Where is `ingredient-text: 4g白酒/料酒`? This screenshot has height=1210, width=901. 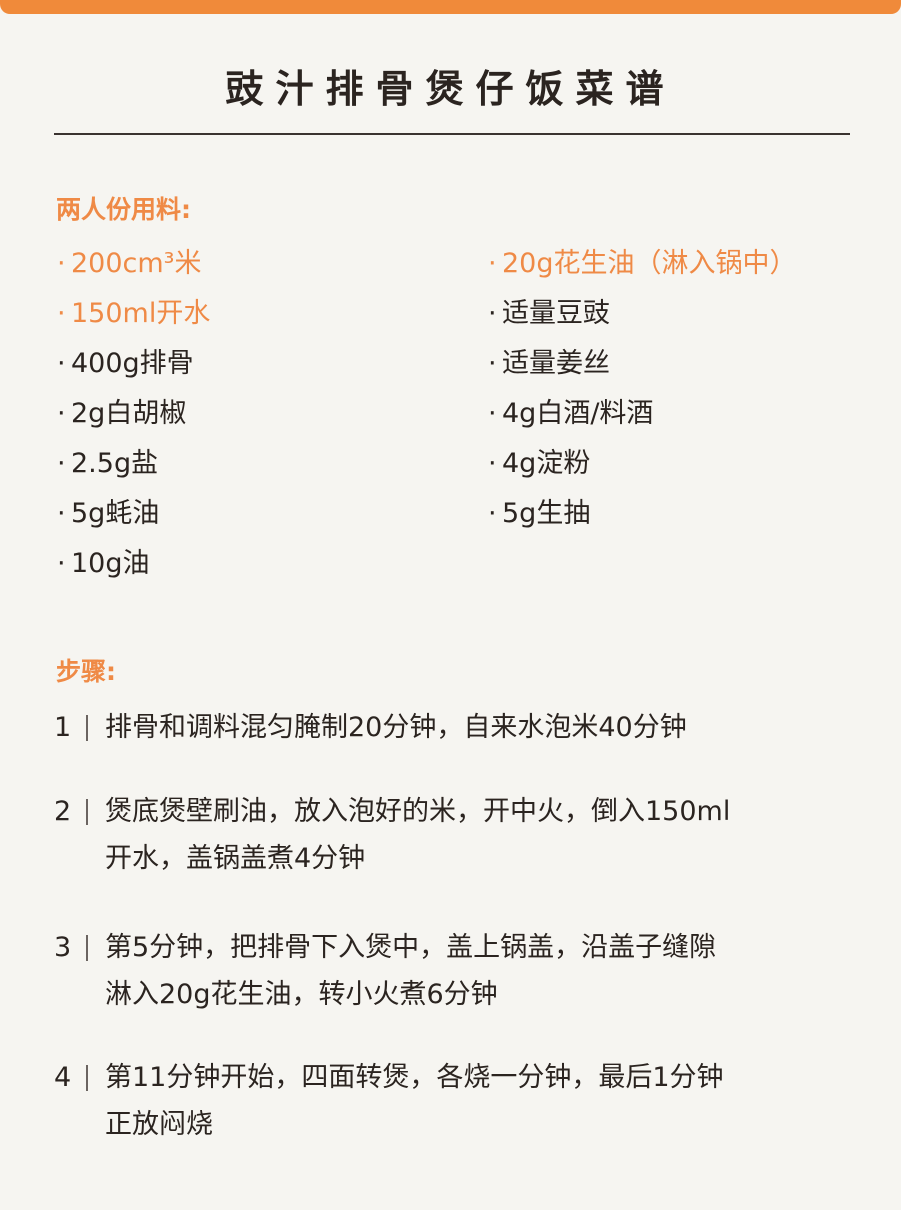 ingredient-text: 4g白酒/料酒 is located at coordinates (578, 413).